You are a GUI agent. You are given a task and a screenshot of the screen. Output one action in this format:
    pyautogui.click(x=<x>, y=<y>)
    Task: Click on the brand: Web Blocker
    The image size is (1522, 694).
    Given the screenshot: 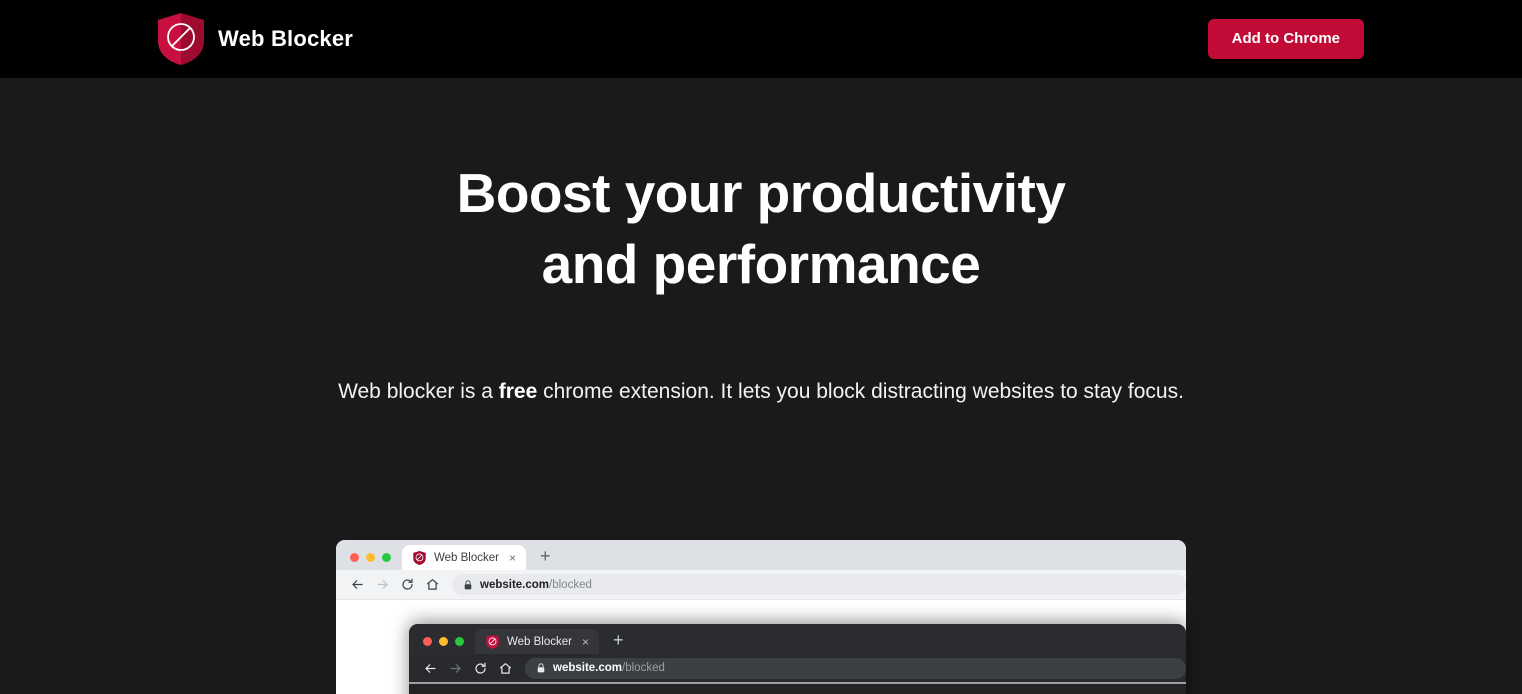 What is the action you would take?
    pyautogui.click(x=255, y=39)
    